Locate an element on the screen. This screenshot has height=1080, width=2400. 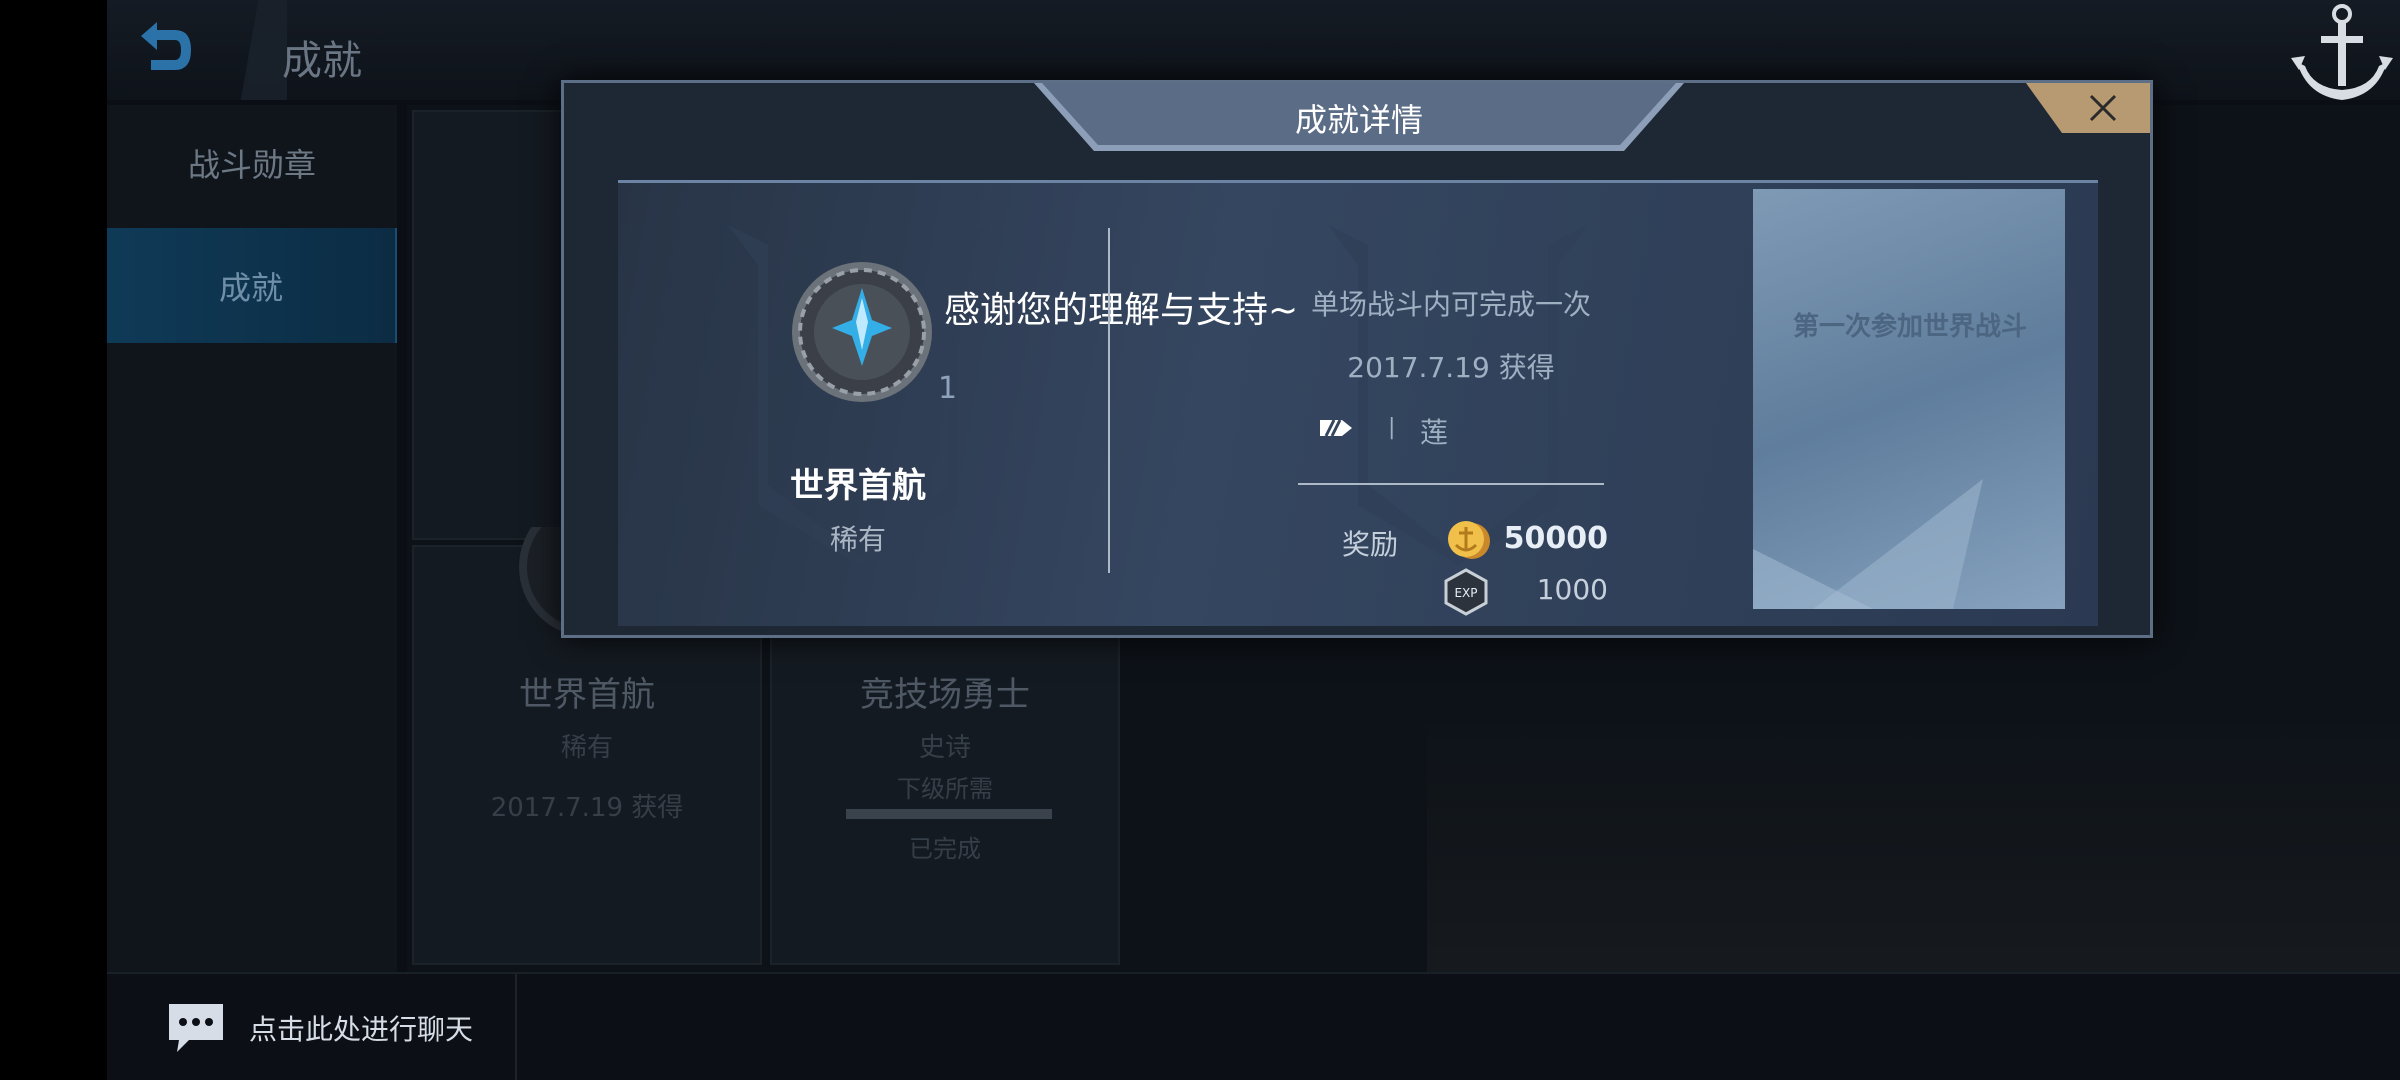
achievement-description-box: 第一次参加世界战斗 is located at coordinates (1909, 399).